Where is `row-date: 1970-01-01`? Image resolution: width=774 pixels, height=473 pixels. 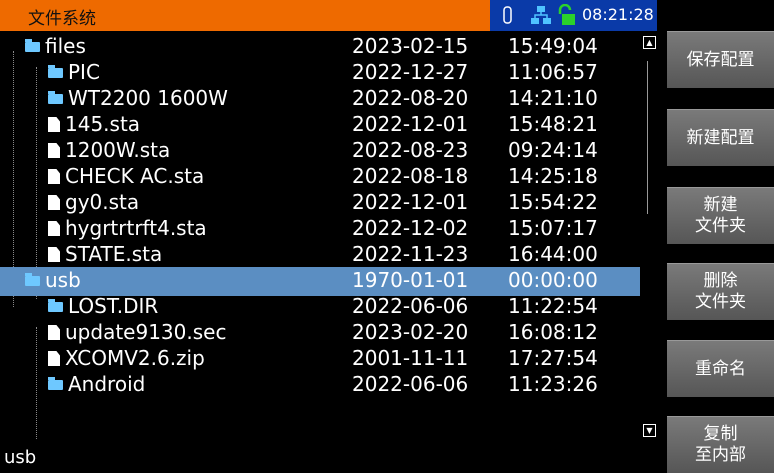 row-date: 1970-01-01 is located at coordinates (410, 280).